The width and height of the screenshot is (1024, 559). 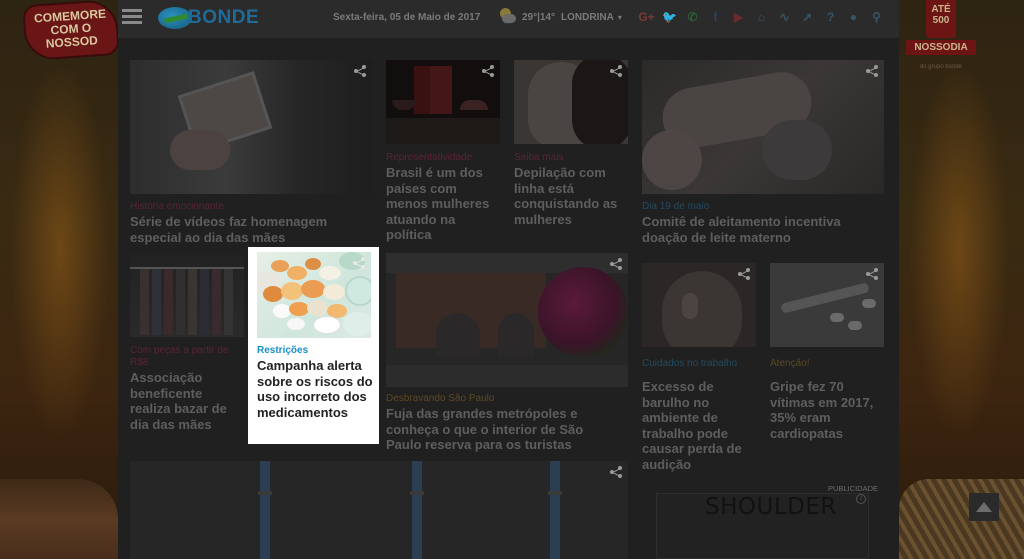 What do you see at coordinates (789, 363) in the screenshot?
I see `news-category: Atenção!` at bounding box center [789, 363].